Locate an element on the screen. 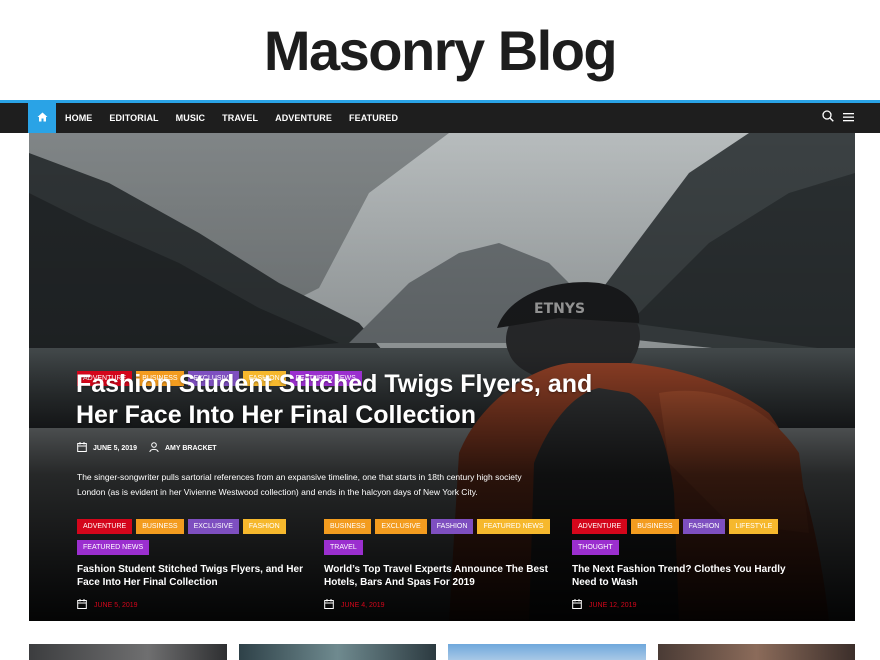 The width and height of the screenshot is (880, 660). nav-item-featured: FEATURED is located at coordinates (373, 118).